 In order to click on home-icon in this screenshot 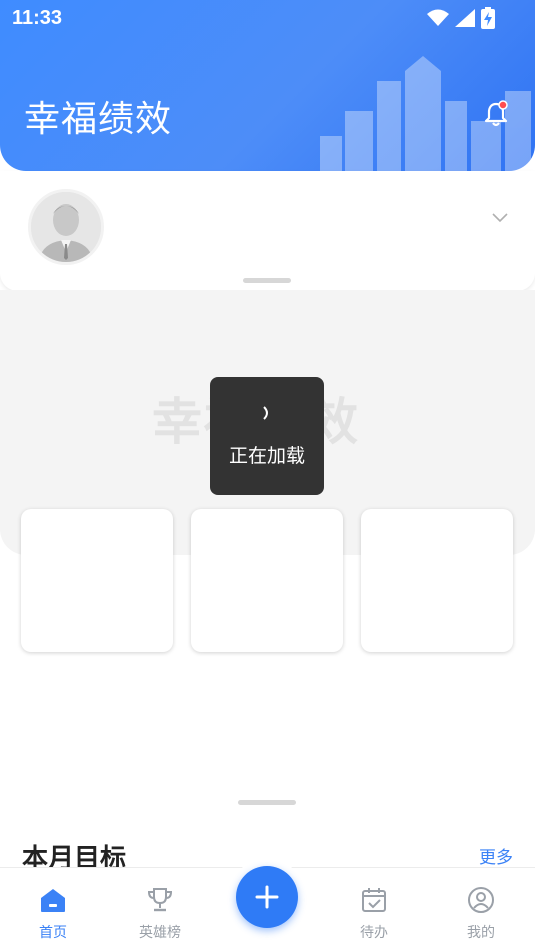, I will do `click(53, 900)`.